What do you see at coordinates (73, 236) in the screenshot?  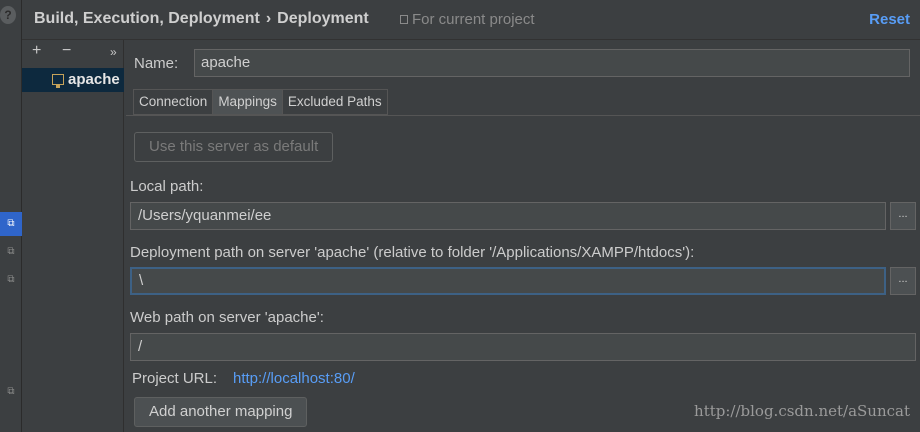 I see `server-list-panel: + − » apache` at bounding box center [73, 236].